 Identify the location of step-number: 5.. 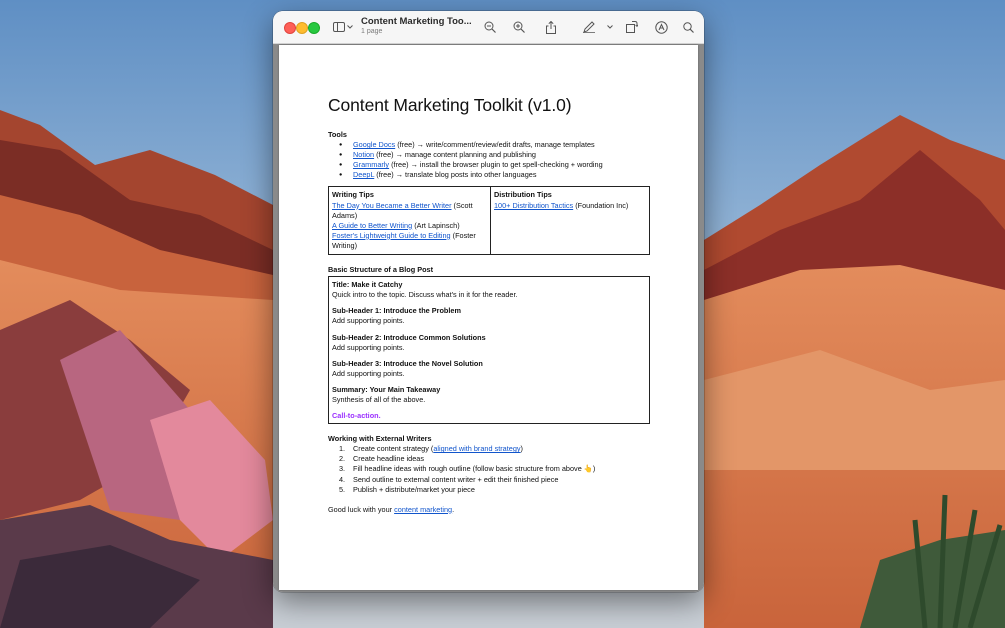
(342, 489).